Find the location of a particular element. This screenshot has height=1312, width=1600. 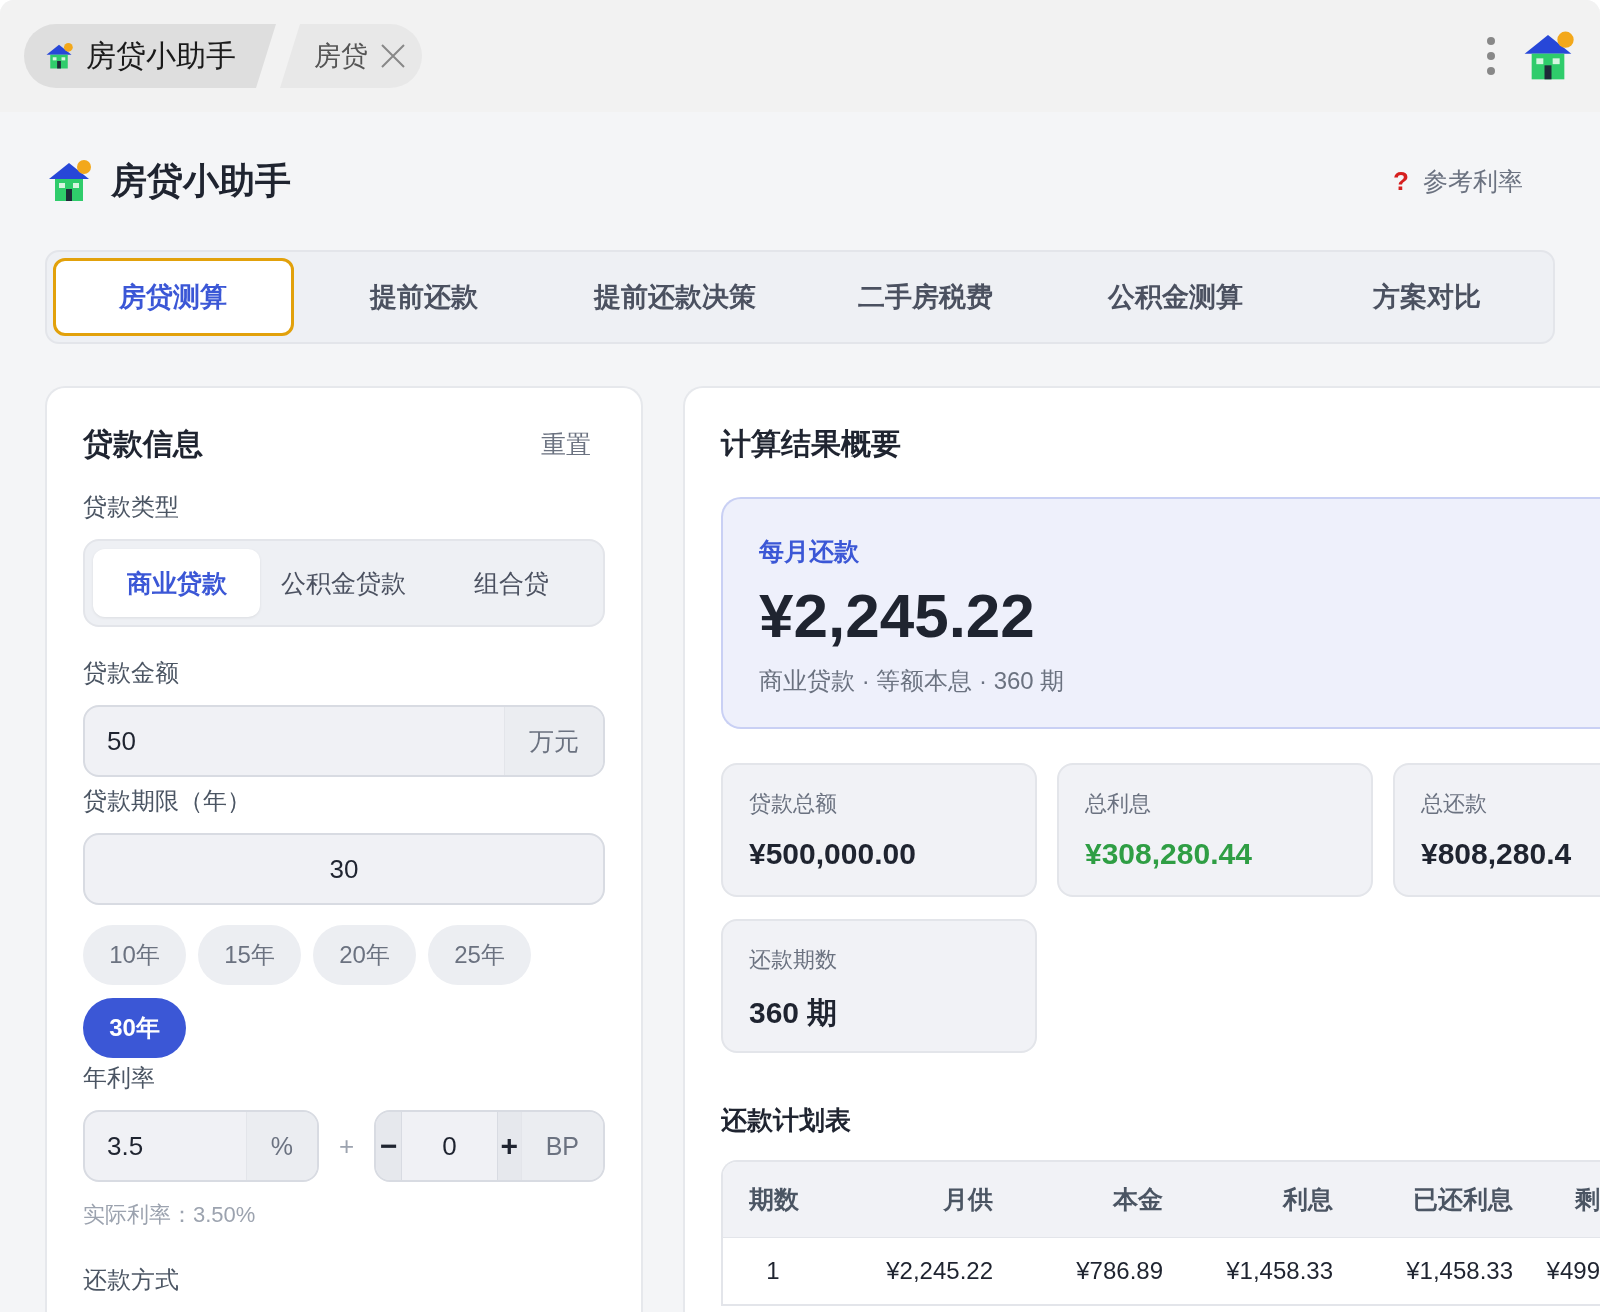

table-cell-text: ¥2,245.22 is located at coordinates (939, 1271).